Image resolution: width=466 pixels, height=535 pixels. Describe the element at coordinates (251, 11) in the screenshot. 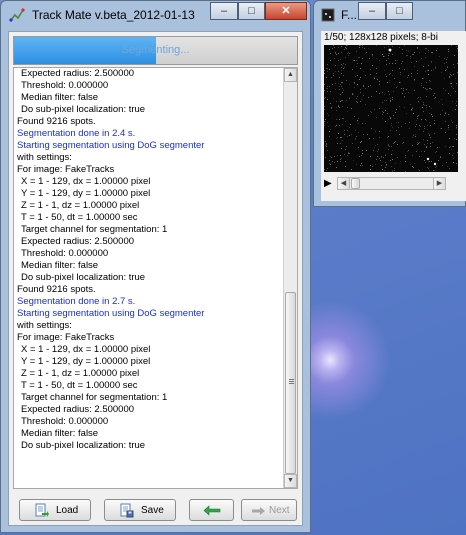

I see `maximize-button: □` at that location.